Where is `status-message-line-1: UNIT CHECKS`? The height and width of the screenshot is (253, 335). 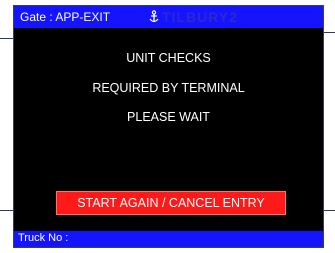 status-message-line-1: UNIT CHECKS is located at coordinates (168, 58).